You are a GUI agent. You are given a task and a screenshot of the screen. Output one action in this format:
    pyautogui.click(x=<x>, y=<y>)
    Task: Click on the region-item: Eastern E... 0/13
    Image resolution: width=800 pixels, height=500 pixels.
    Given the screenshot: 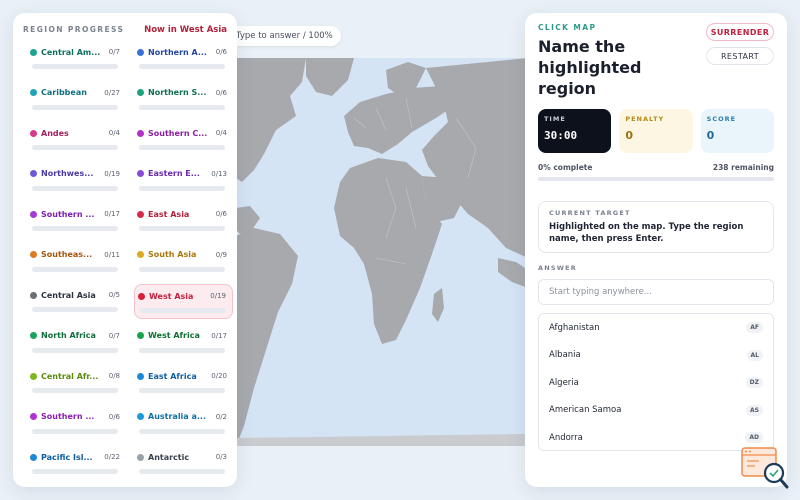 What is the action you would take?
    pyautogui.click(x=183, y=180)
    